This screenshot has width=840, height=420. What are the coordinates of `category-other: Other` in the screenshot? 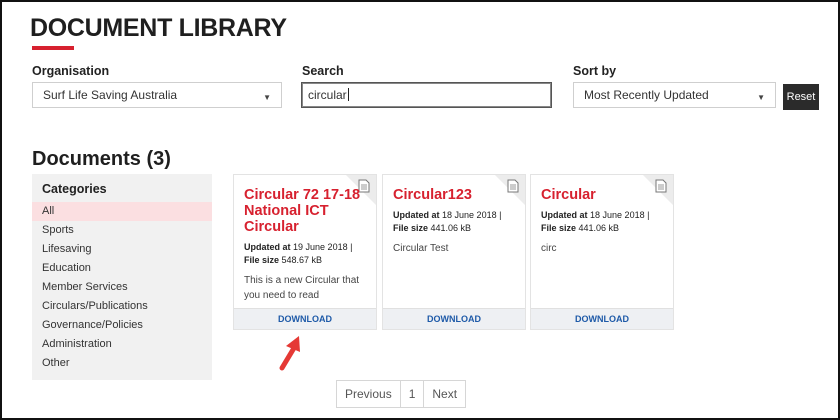 It's located at (122, 363).